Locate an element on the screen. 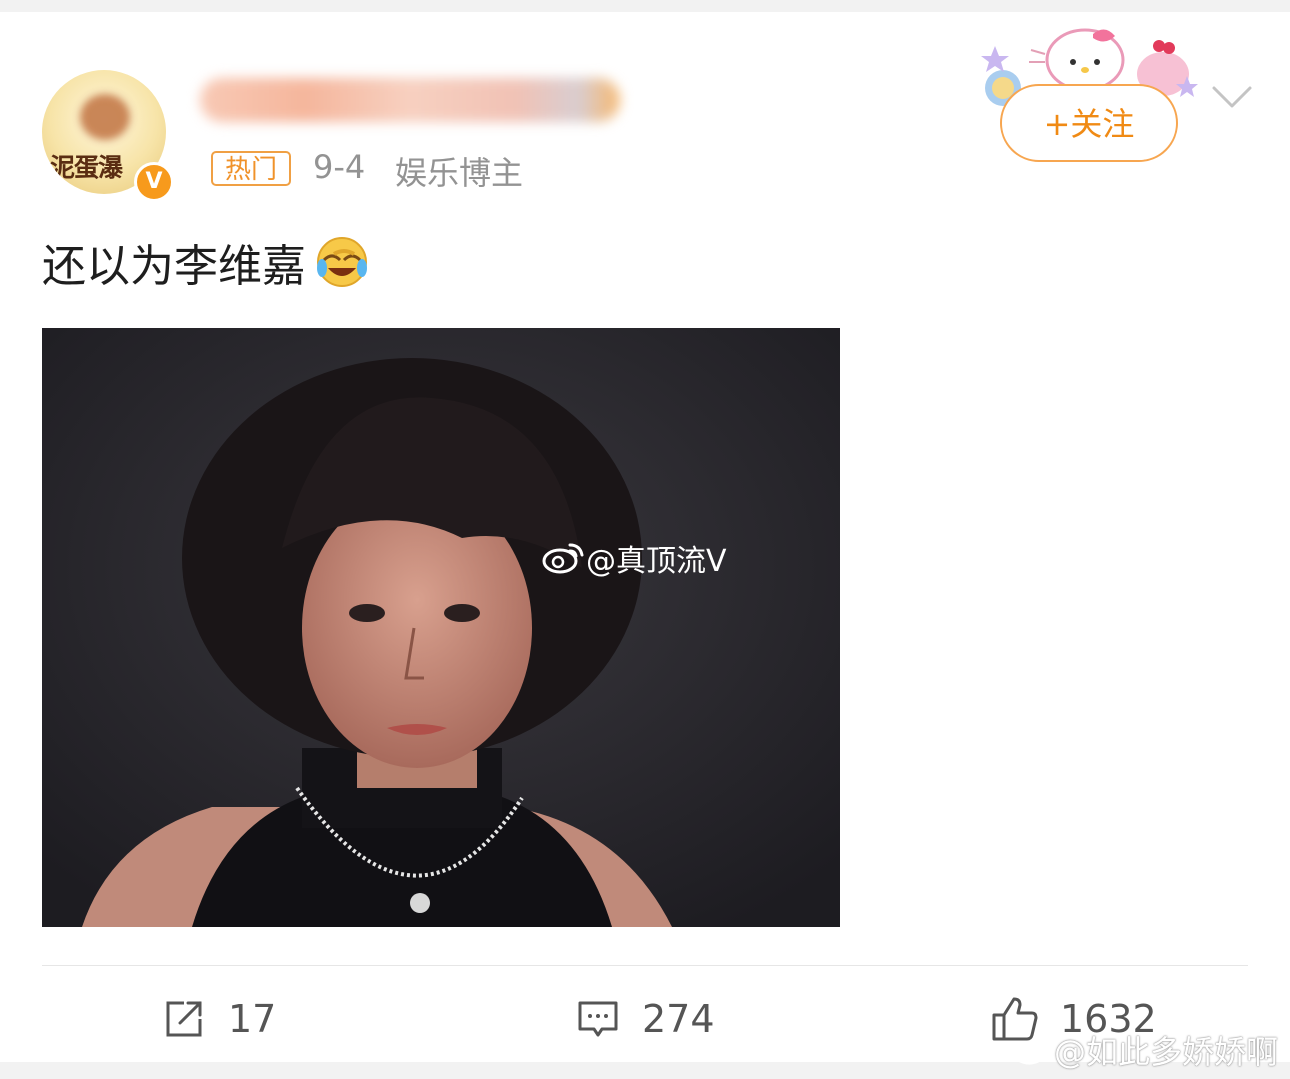 This screenshot has height=1079, width=1290. hot-tag: 热门 is located at coordinates (251, 168).